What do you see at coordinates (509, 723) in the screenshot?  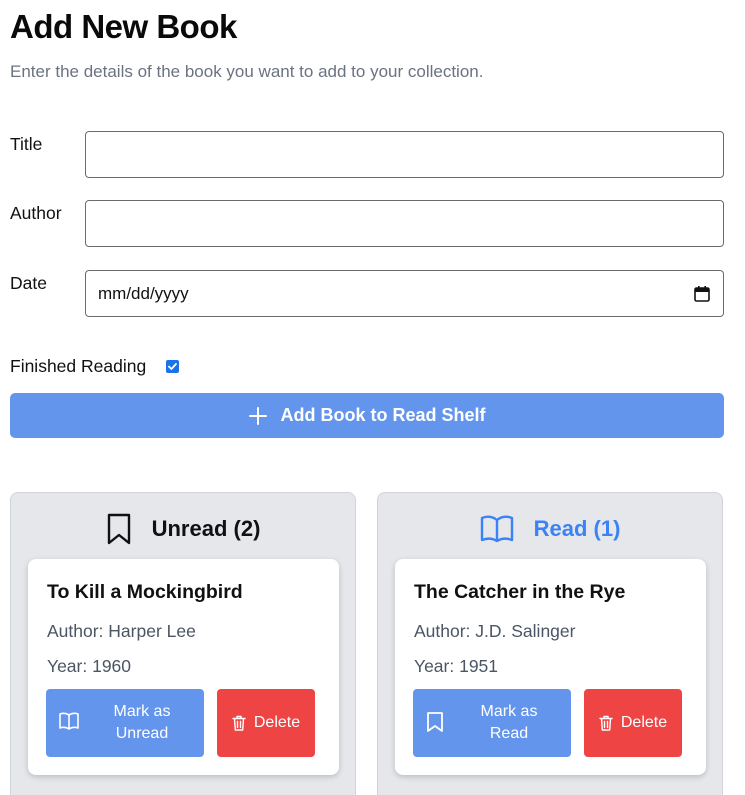 I see `mark-as-read-label: Mark as Read` at bounding box center [509, 723].